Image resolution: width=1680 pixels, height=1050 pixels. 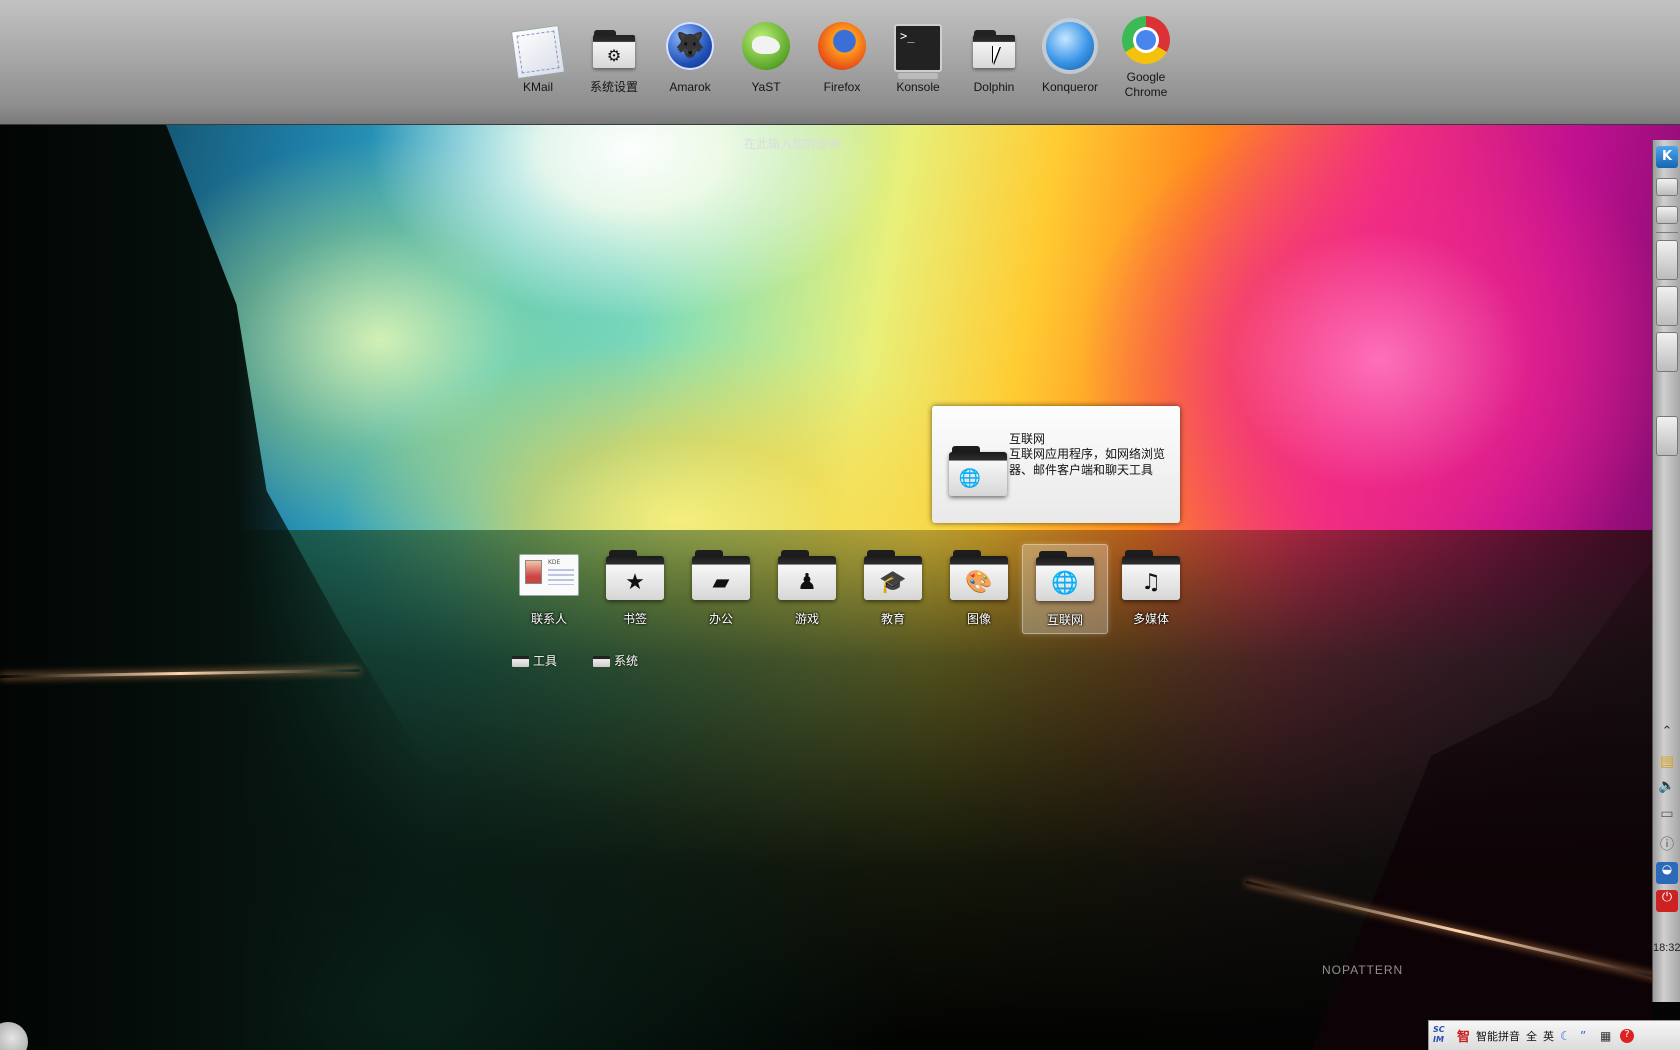 What do you see at coordinates (1146, 84) in the screenshot?
I see `favorite-label: Google Chrome` at bounding box center [1146, 84].